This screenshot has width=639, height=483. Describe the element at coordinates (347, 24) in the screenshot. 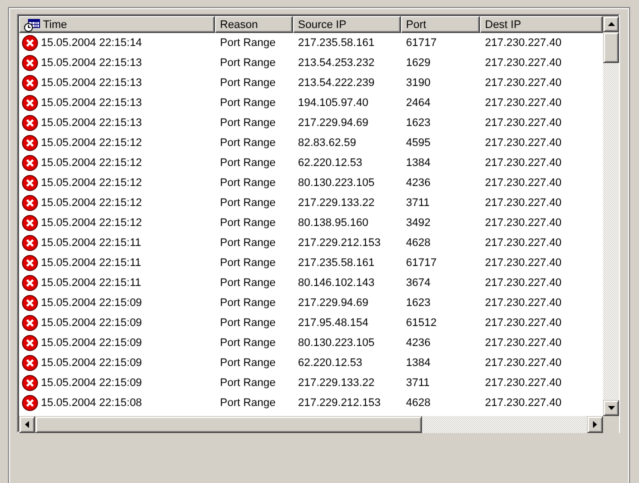

I see `column-header: Source IP` at that location.